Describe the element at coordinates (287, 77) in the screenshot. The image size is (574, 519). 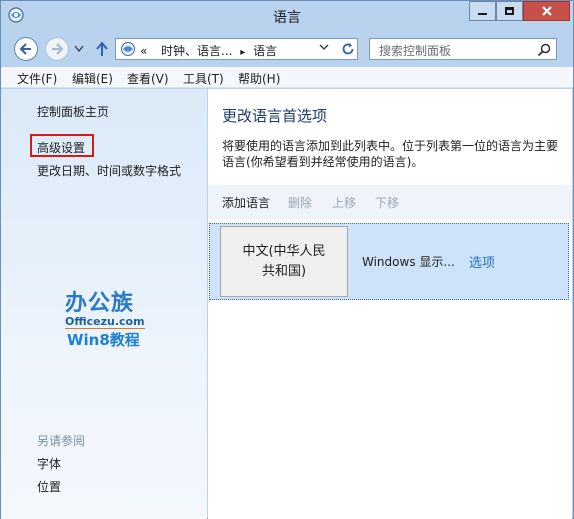
I see `menu-bar: 文件(F) 编辑(E) 查看(V) 工具(T) 帮助(H)` at that location.